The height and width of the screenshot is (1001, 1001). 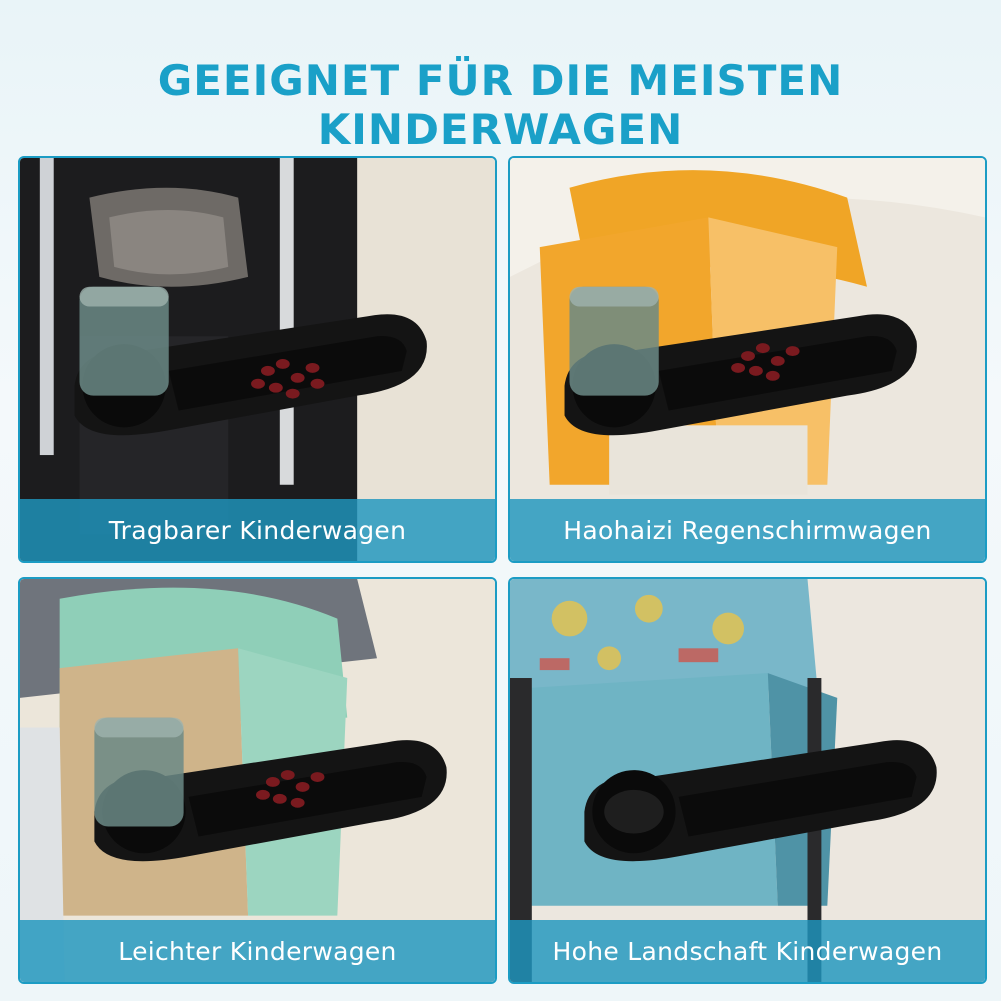 I want to click on panel-caption: Haohaizi Regenschirmwagen, so click(x=747, y=530).